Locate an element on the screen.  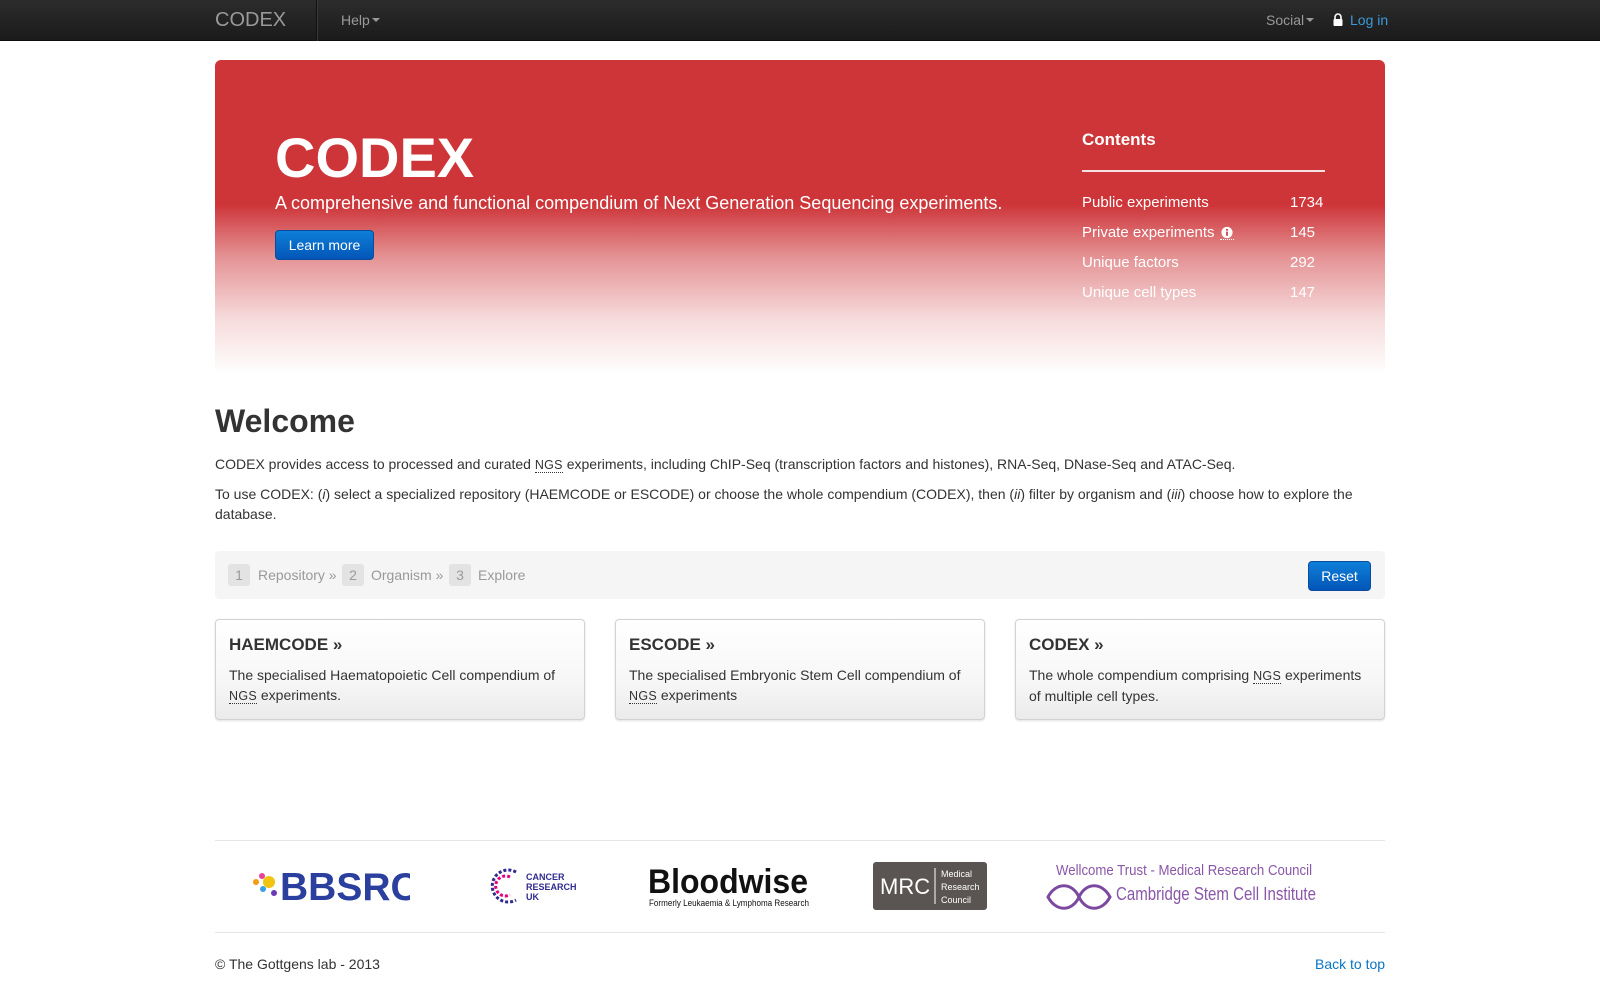
social-menu-label: Social is located at coordinates (1285, 20).